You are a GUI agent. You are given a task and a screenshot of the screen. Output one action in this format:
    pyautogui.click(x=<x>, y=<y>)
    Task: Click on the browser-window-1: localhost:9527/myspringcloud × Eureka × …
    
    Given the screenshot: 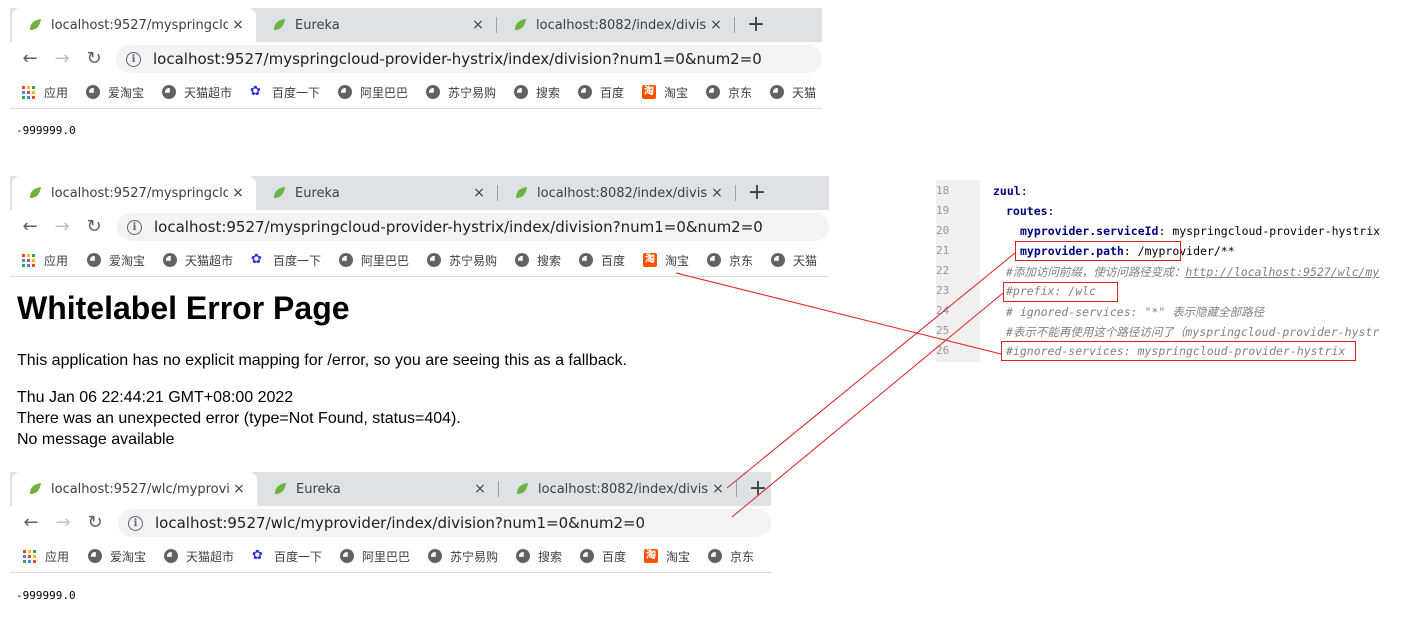 What is the action you would take?
    pyautogui.click(x=416, y=58)
    